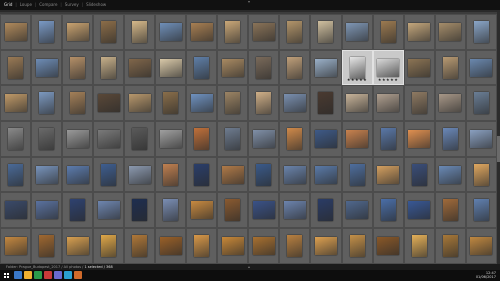  Describe the element at coordinates (48, 4) in the screenshot. I see `tab-compare: Compare` at that location.